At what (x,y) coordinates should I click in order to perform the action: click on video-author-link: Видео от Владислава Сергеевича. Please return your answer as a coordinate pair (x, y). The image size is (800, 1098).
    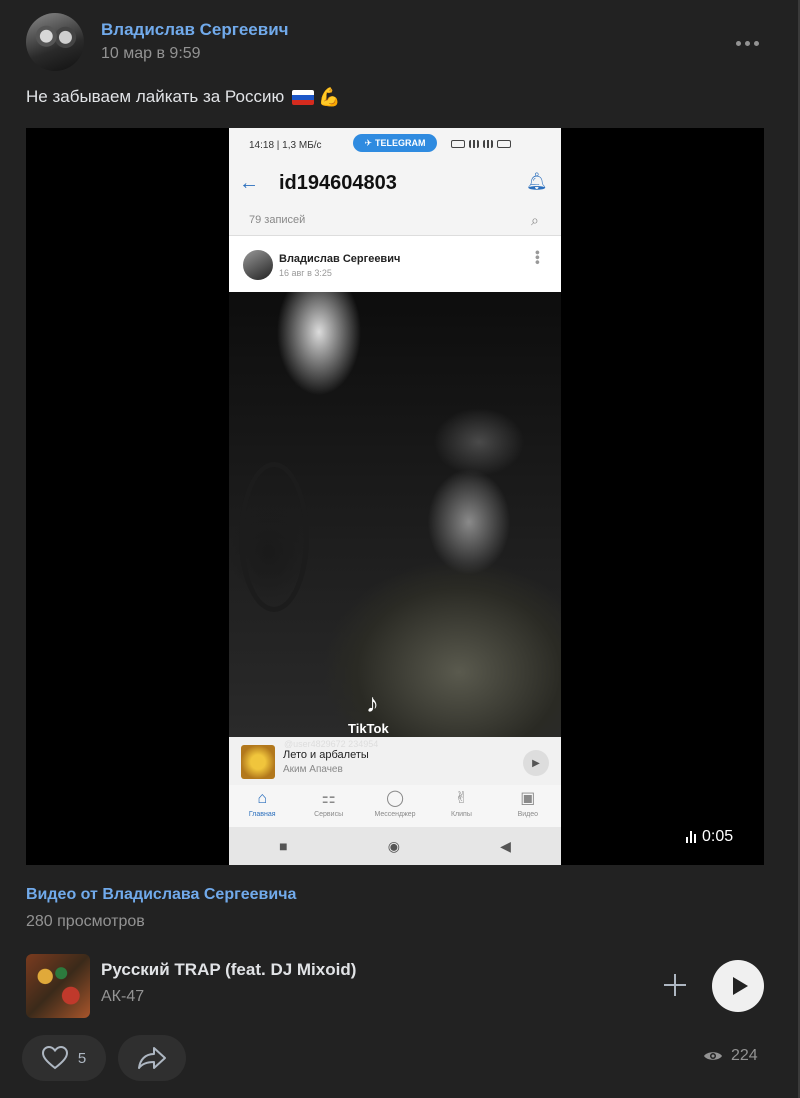
    Looking at the image, I should click on (161, 895).